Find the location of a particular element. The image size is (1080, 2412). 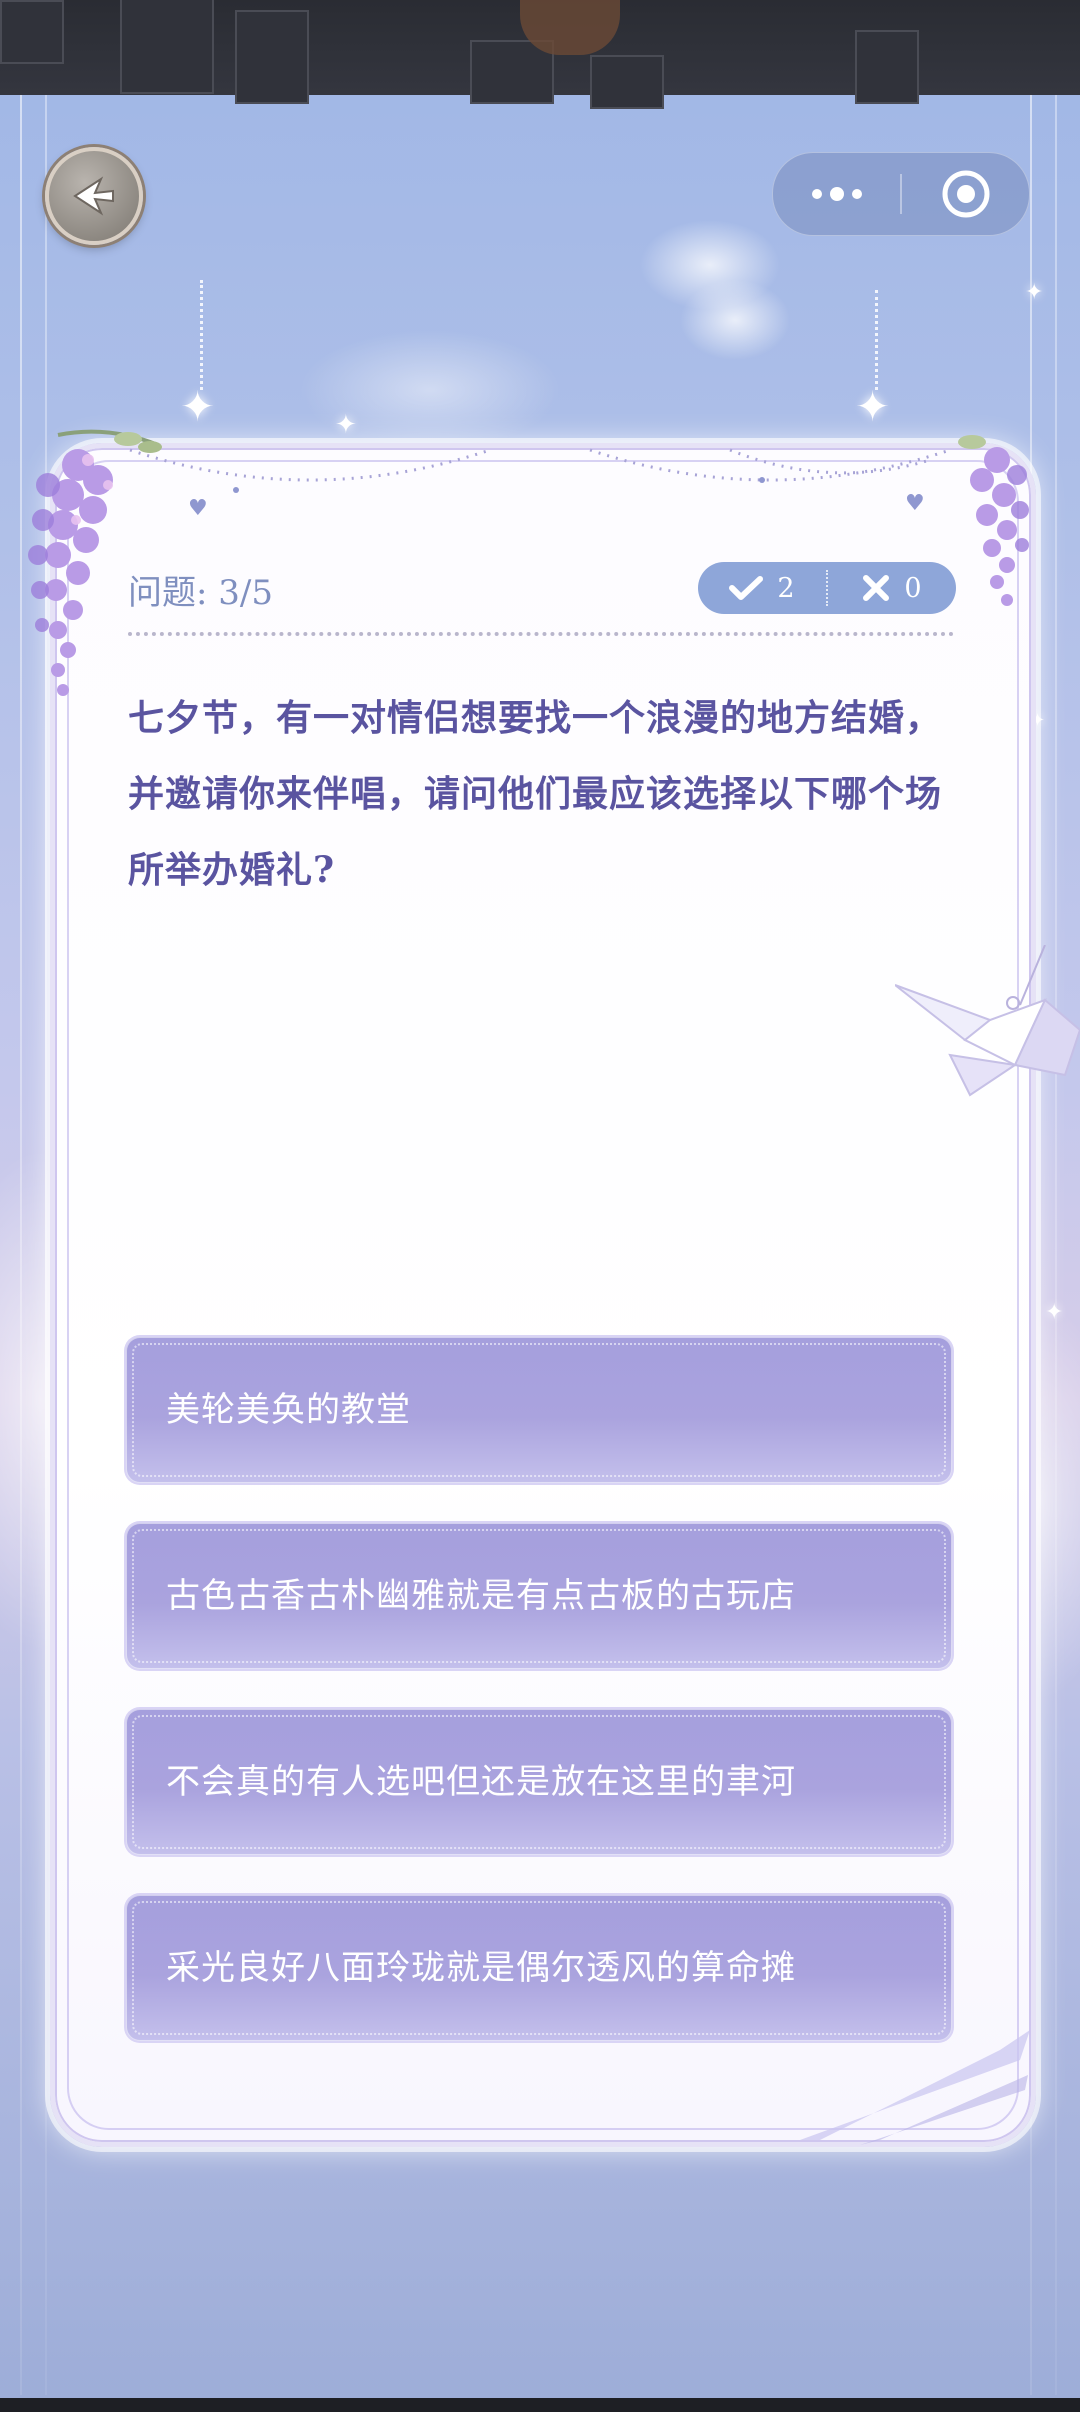

correct-count-group: 2 is located at coordinates (762, 588).